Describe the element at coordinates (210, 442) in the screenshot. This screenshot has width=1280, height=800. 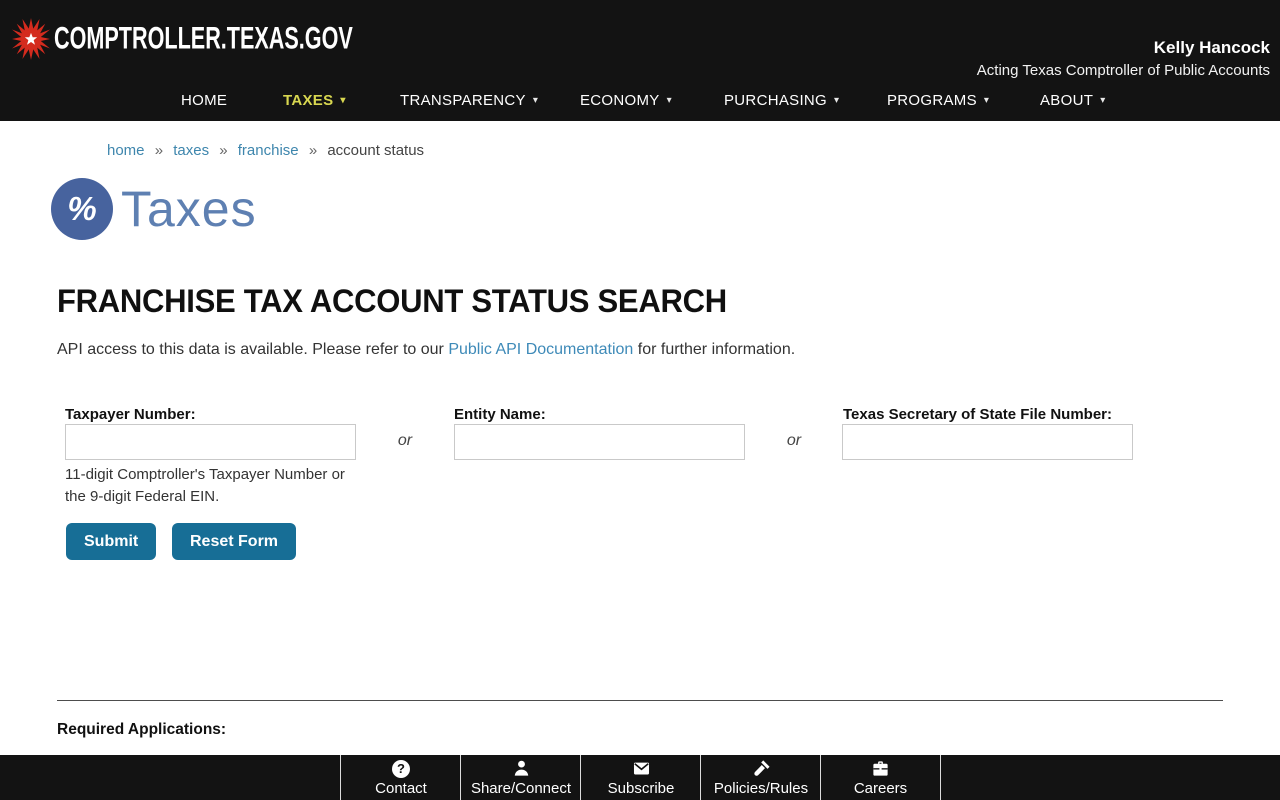
I see `taxpayer-number-input` at that location.